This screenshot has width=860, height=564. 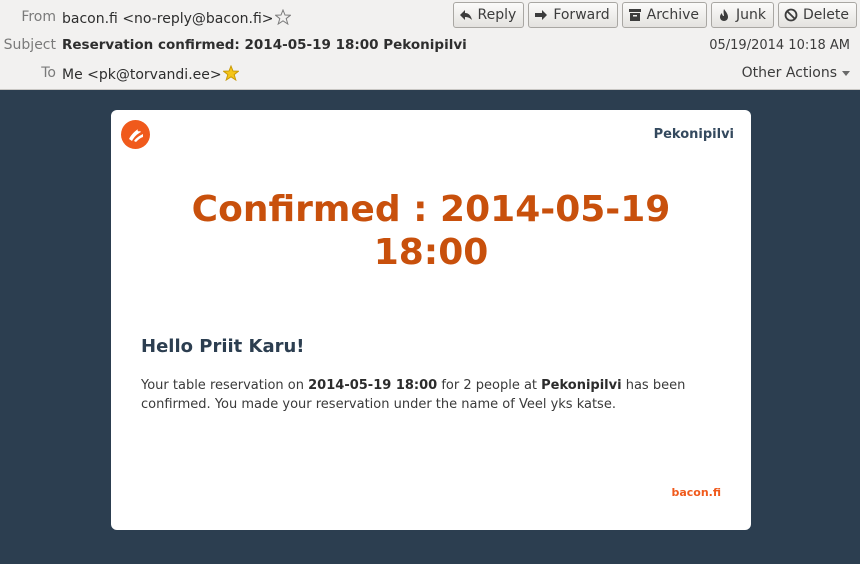 What do you see at coordinates (489, 385) in the screenshot?
I see `message-text: for 2 people at` at bounding box center [489, 385].